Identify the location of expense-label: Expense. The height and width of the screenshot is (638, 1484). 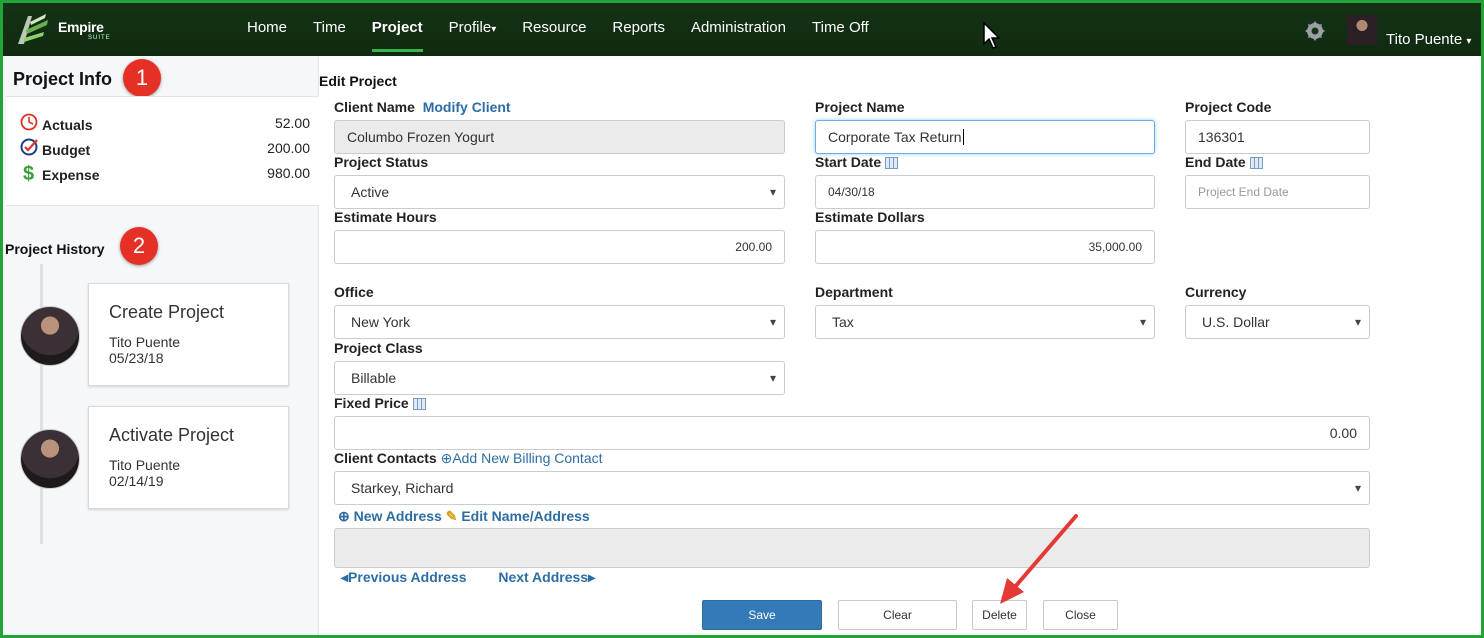
(71, 175).